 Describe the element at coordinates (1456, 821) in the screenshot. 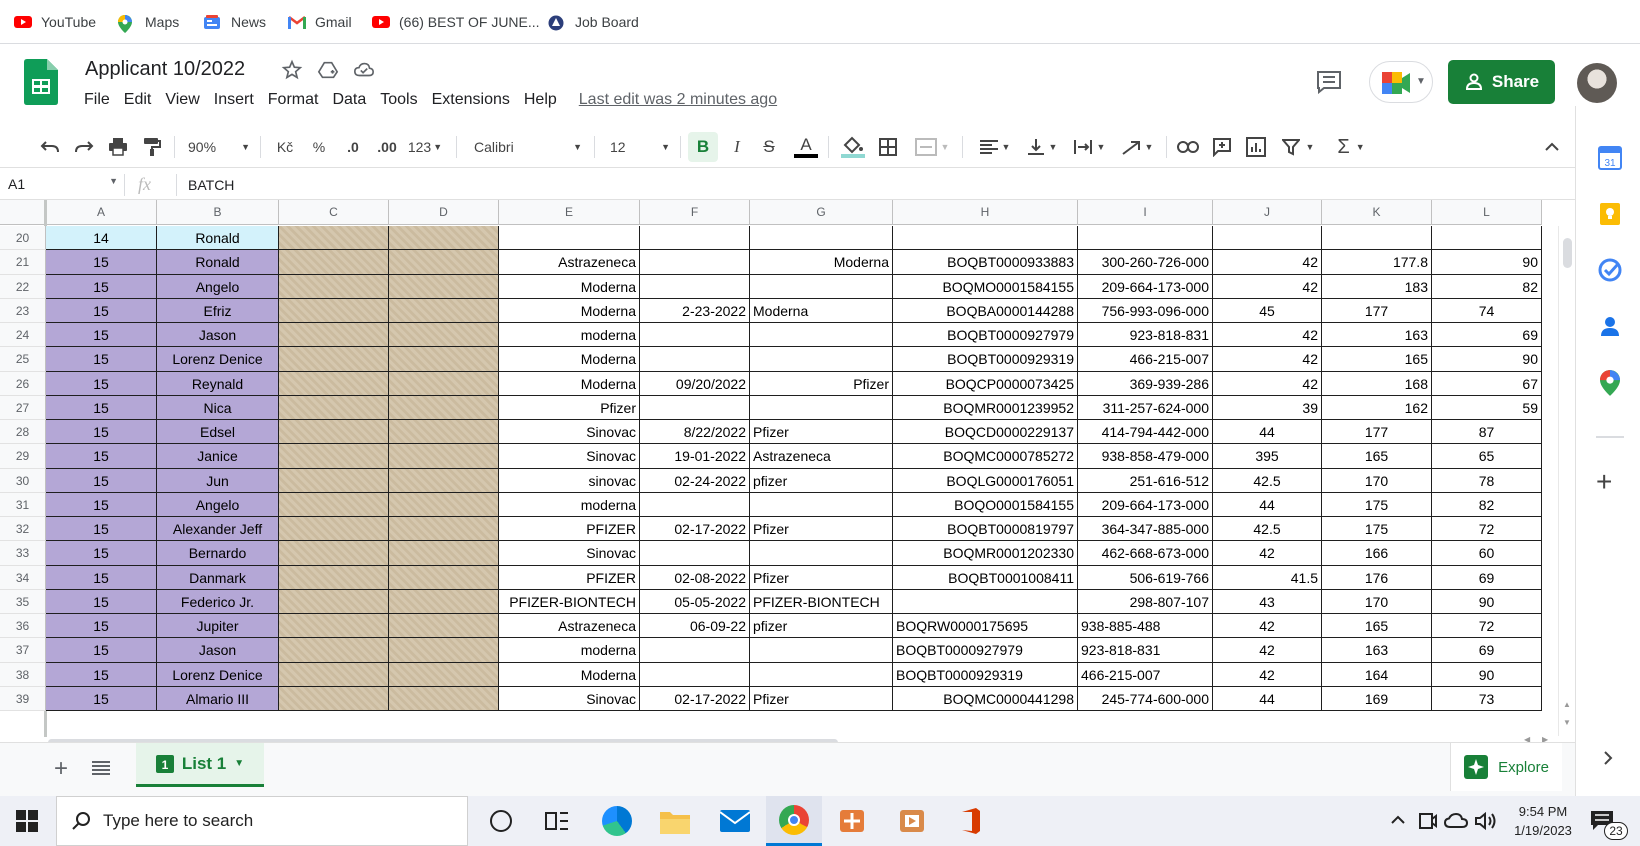

I see `onedrive-icon` at that location.